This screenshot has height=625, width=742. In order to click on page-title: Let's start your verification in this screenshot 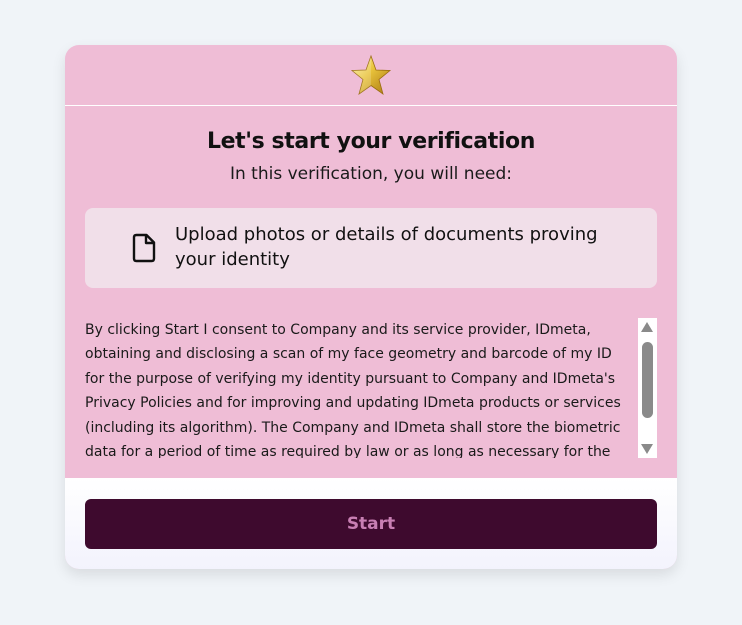, I will do `click(371, 141)`.